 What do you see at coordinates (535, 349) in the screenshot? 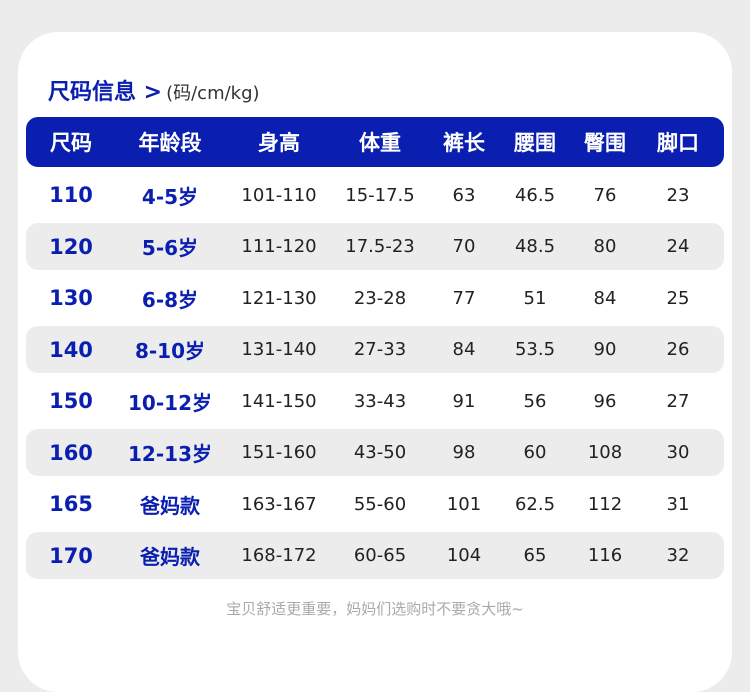
I see `cell-waist: 53.5` at bounding box center [535, 349].